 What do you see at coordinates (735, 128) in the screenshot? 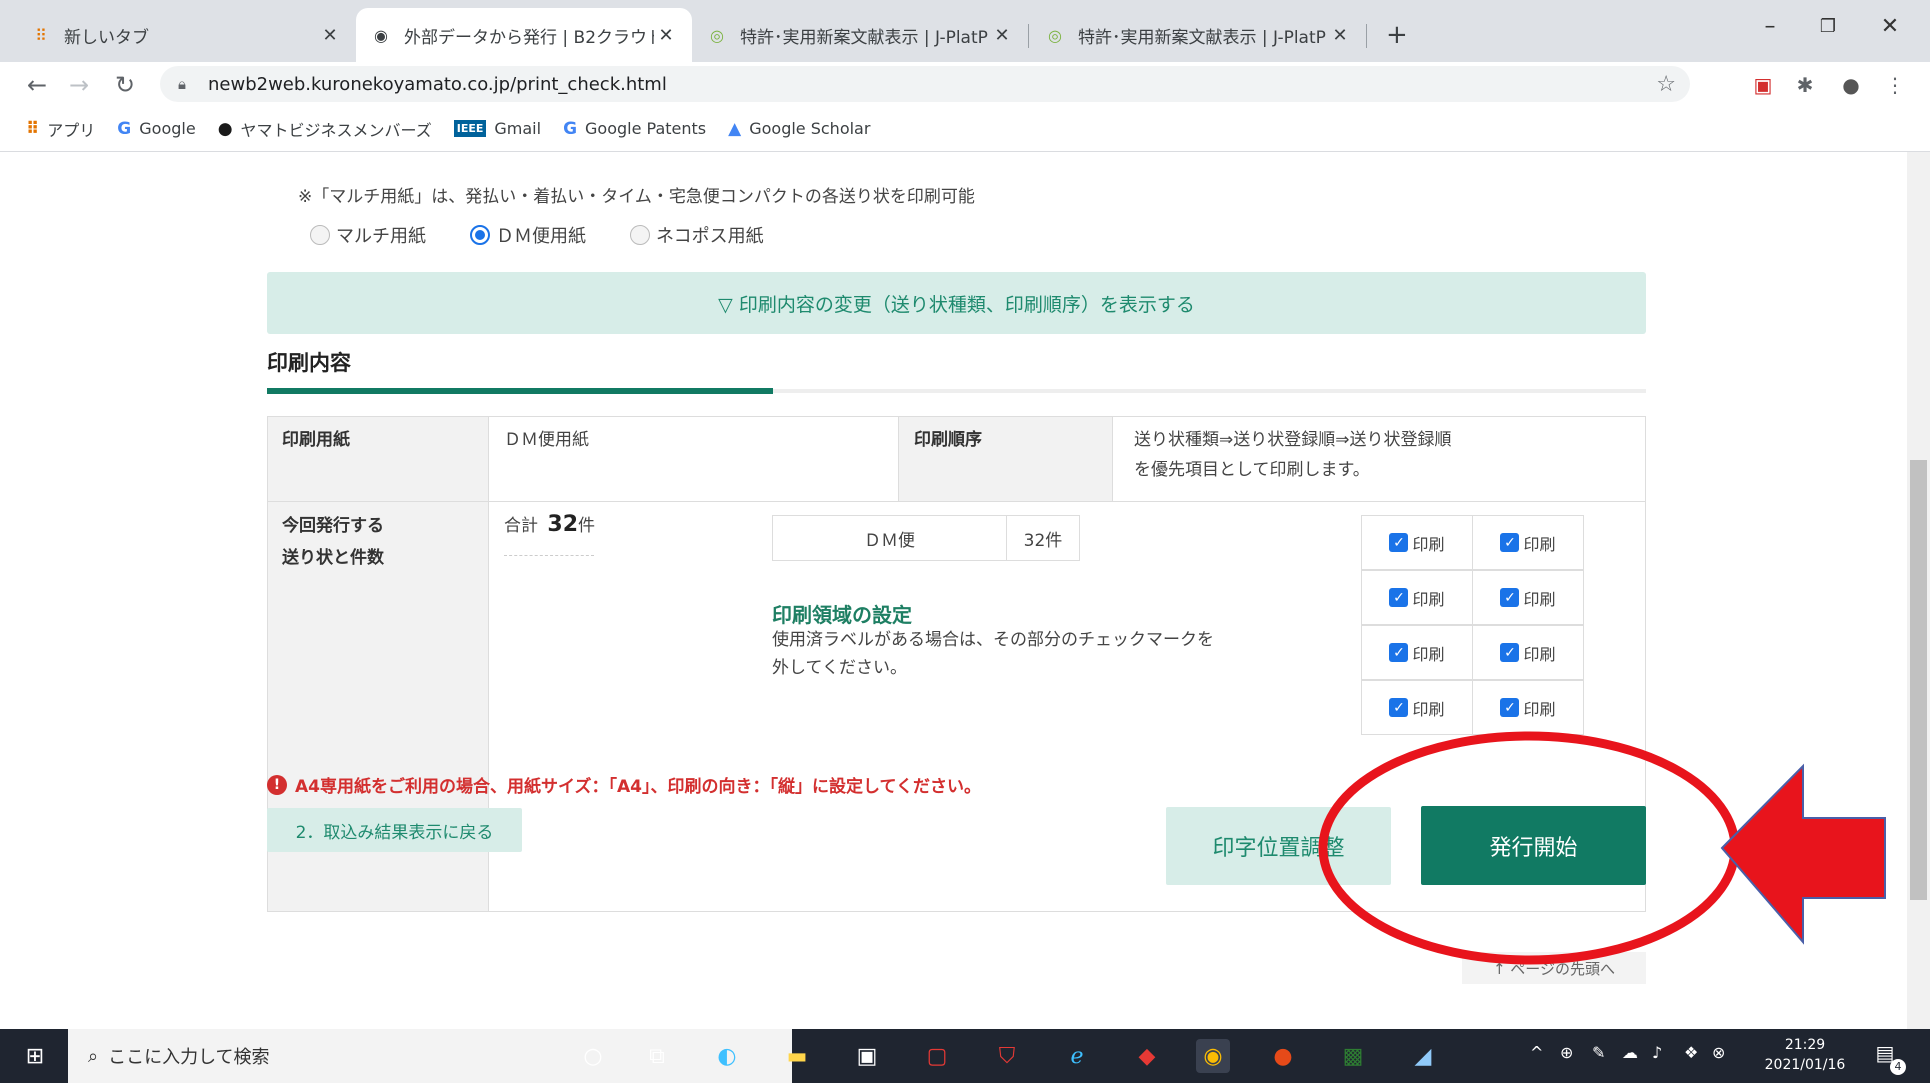
I see `scholar-icon: ▲` at bounding box center [735, 128].